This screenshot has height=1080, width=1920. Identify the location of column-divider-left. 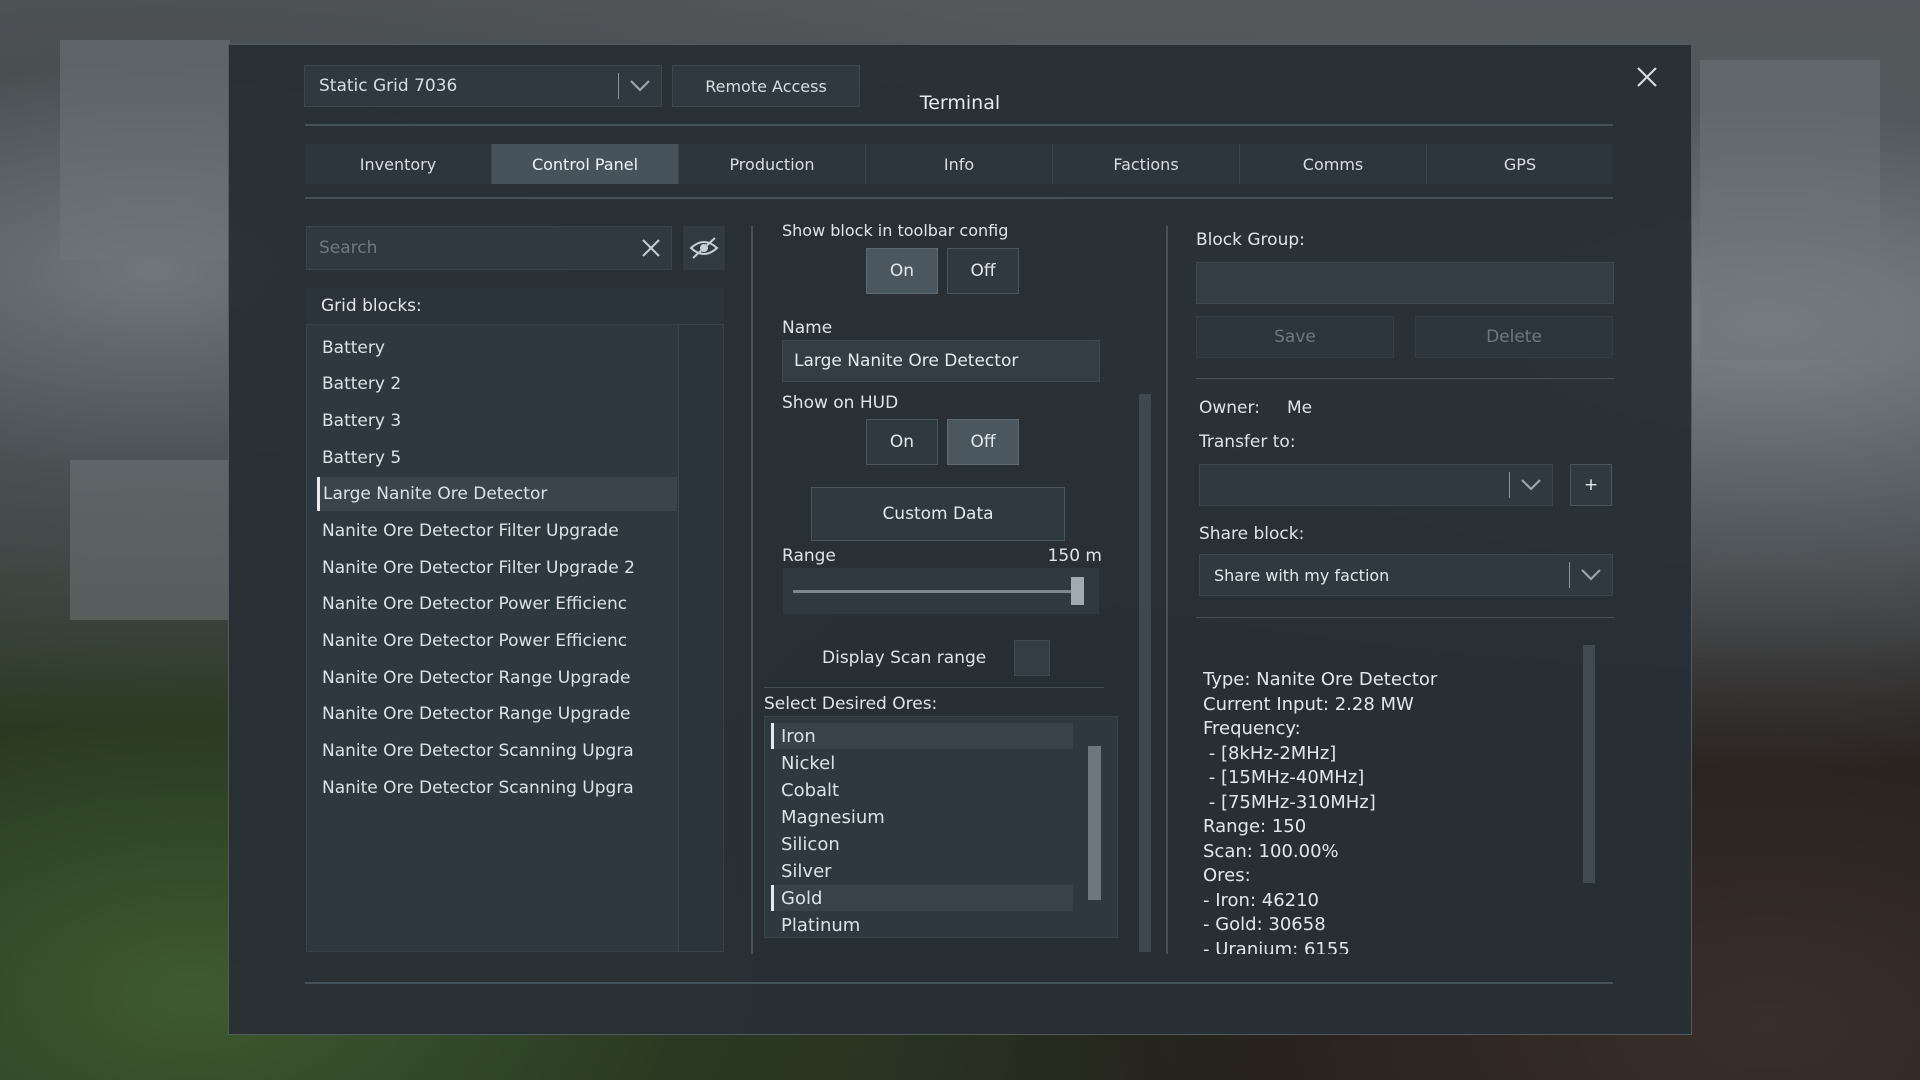
(752, 590).